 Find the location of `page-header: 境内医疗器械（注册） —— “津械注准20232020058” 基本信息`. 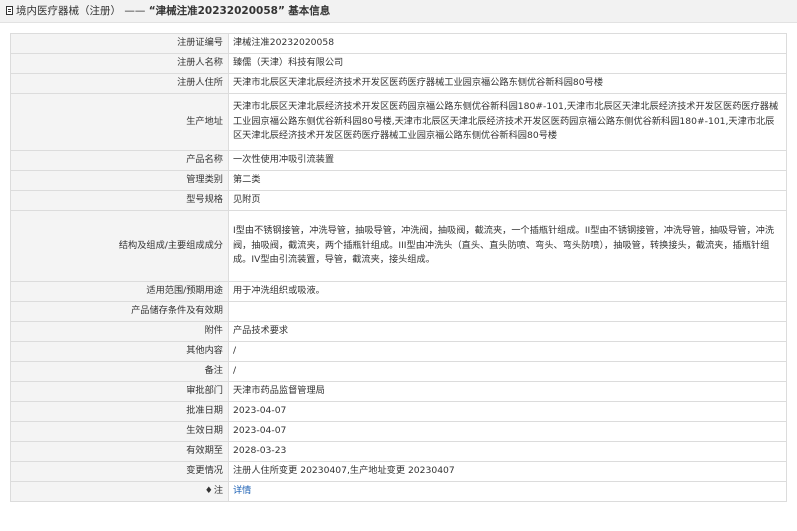

page-header: 境内医疗器械（注册） —— “津械注准20232020058” 基本信息 is located at coordinates (398, 11).